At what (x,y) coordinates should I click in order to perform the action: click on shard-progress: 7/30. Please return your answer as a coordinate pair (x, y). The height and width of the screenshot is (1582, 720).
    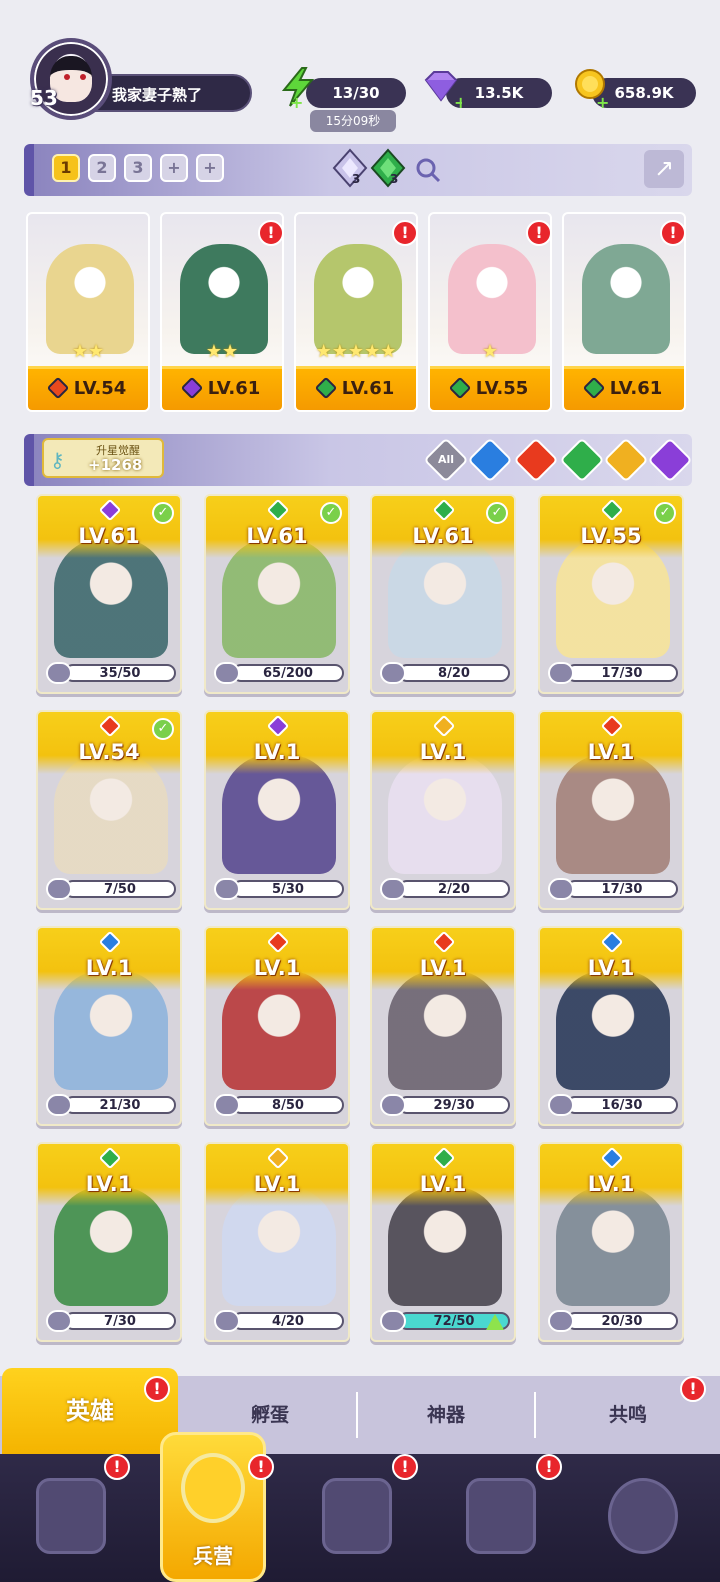
    Looking at the image, I should click on (120, 1321).